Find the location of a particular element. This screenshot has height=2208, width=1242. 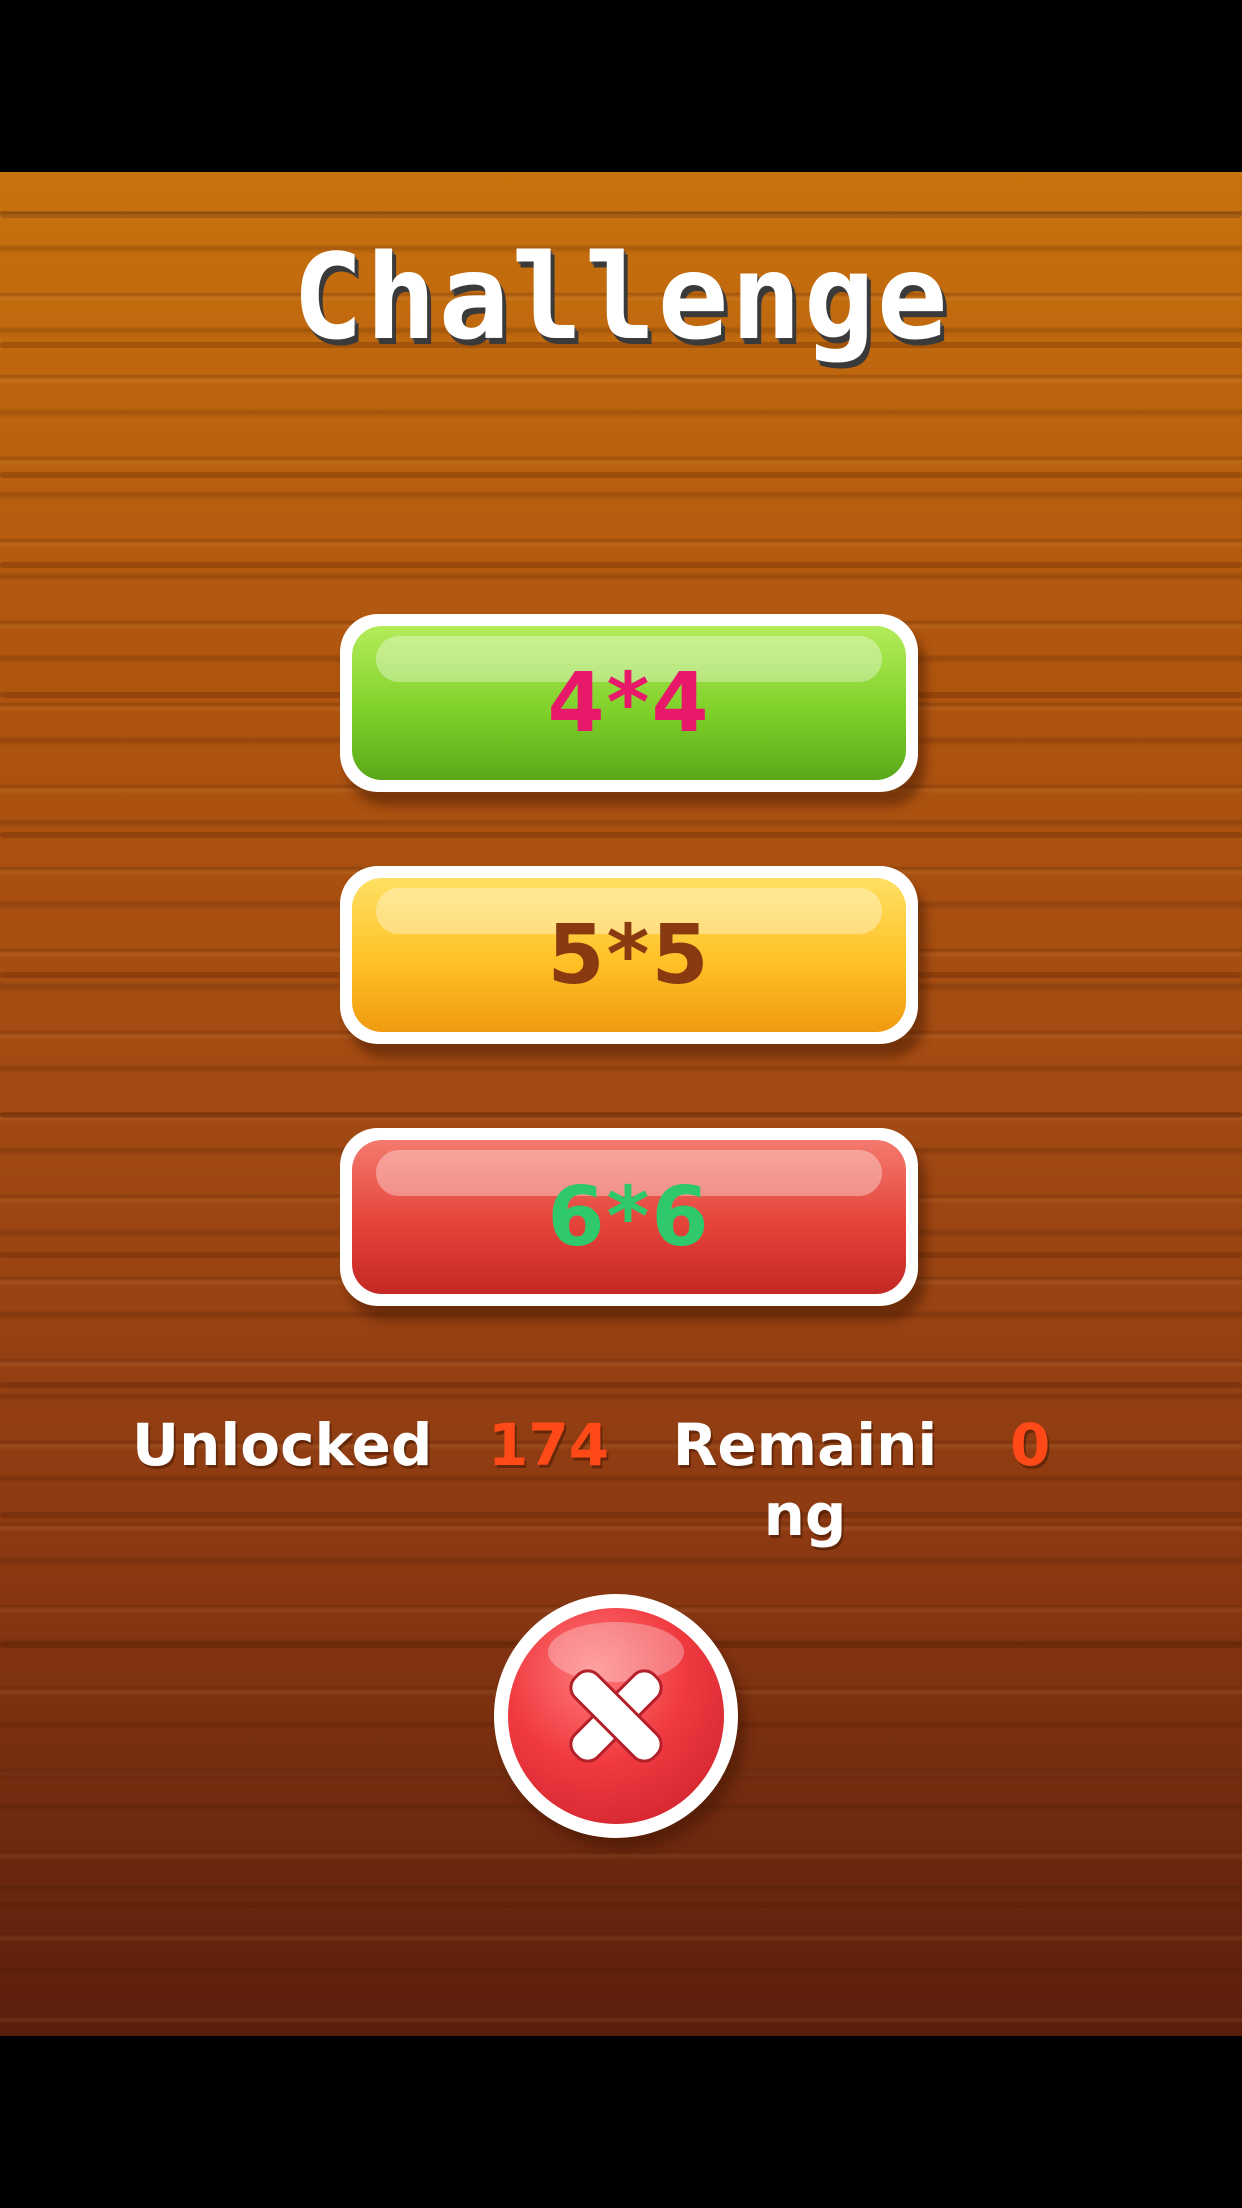

mode-label: 4*4 is located at coordinates (629, 703).